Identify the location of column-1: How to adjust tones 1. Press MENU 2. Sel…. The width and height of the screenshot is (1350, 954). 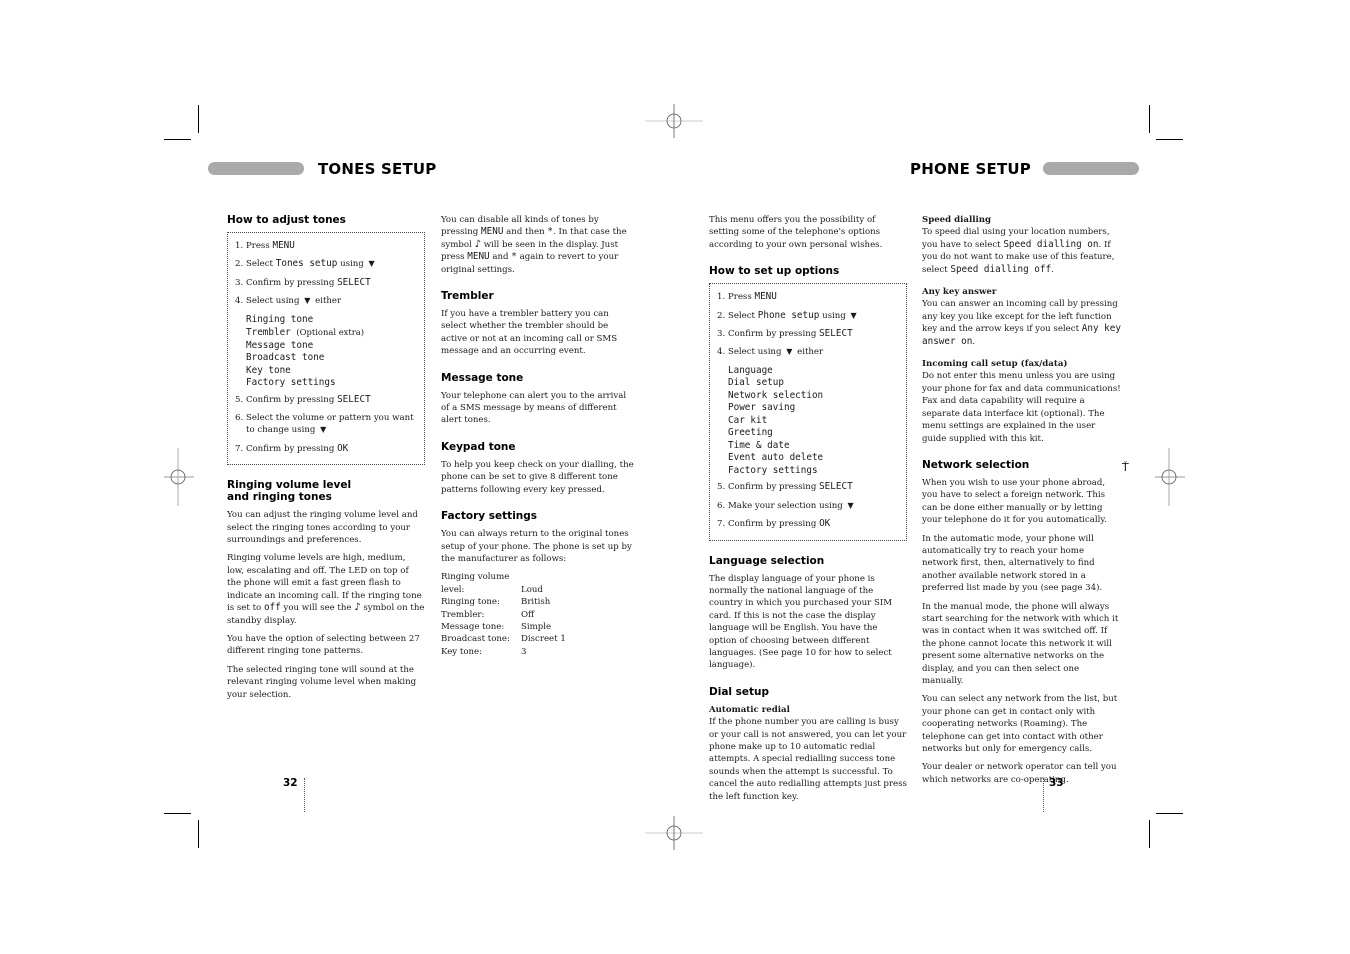
(326, 460).